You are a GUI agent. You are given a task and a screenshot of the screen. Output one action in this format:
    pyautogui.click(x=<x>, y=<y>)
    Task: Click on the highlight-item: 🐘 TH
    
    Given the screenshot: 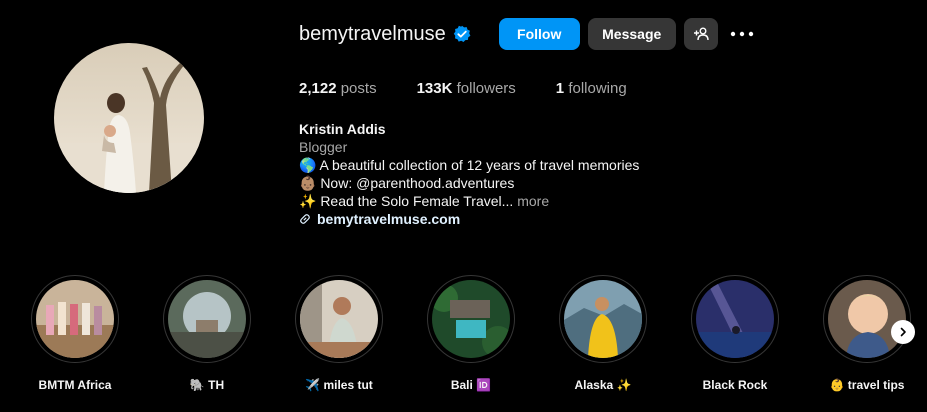 What is the action you would take?
    pyautogui.click(x=207, y=333)
    